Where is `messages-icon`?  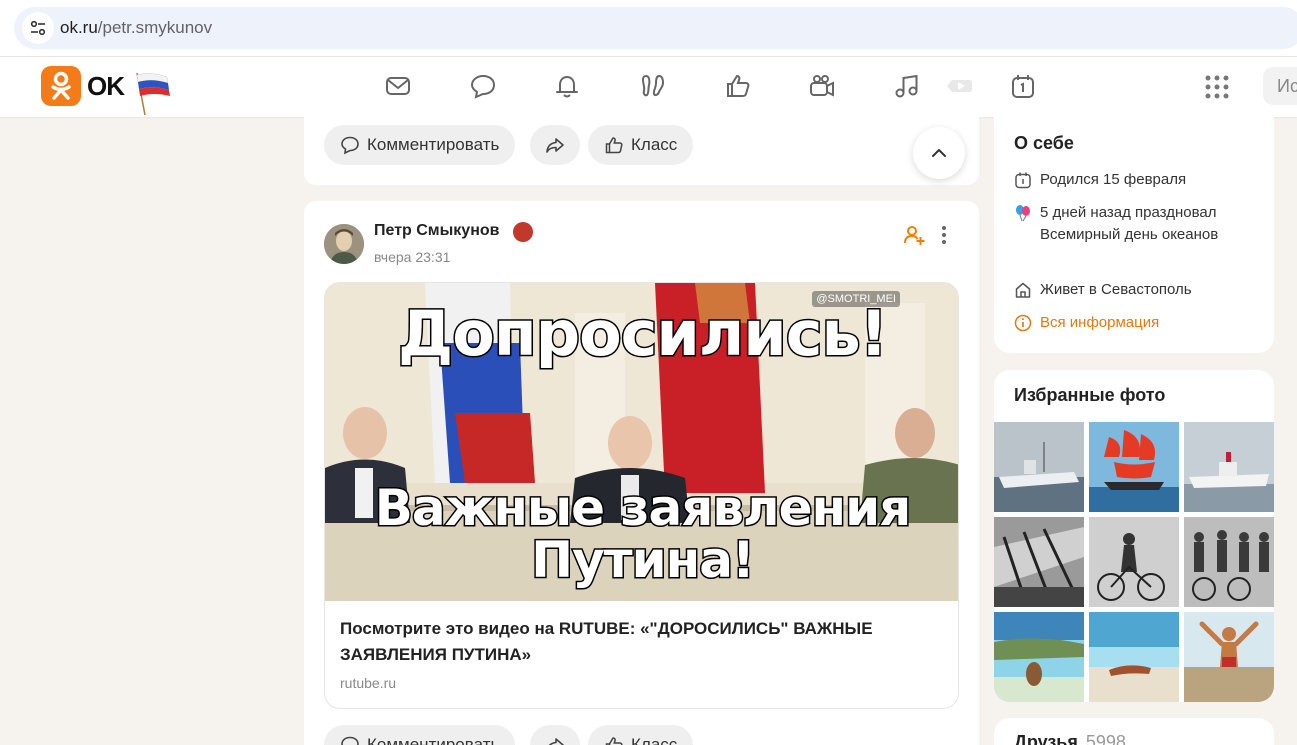
messages-icon is located at coordinates (398, 86).